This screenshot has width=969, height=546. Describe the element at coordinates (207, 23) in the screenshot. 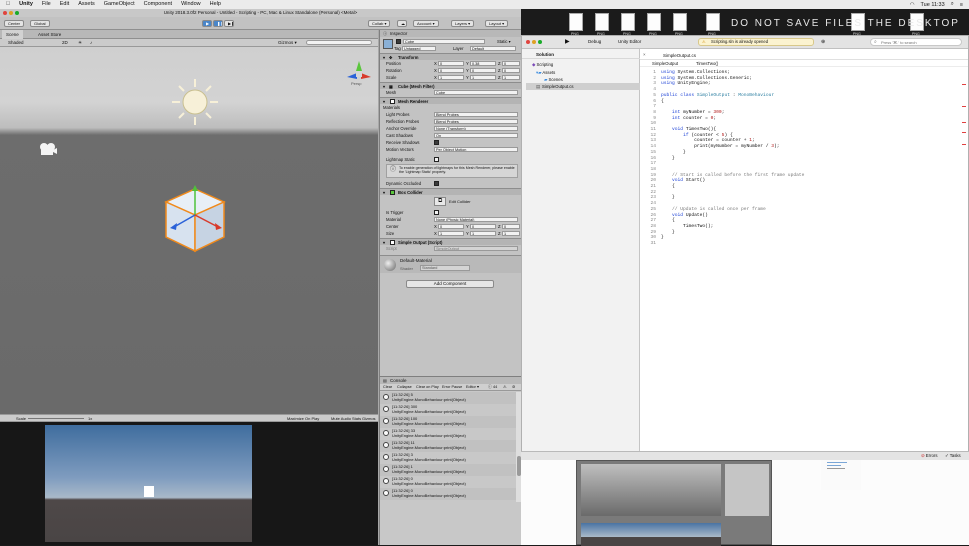

I see `play-button: ▶` at that location.